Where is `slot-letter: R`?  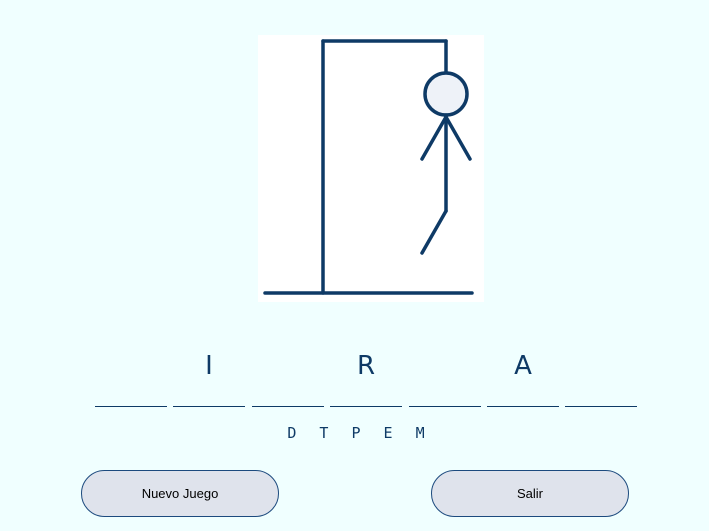 slot-letter: R is located at coordinates (366, 366).